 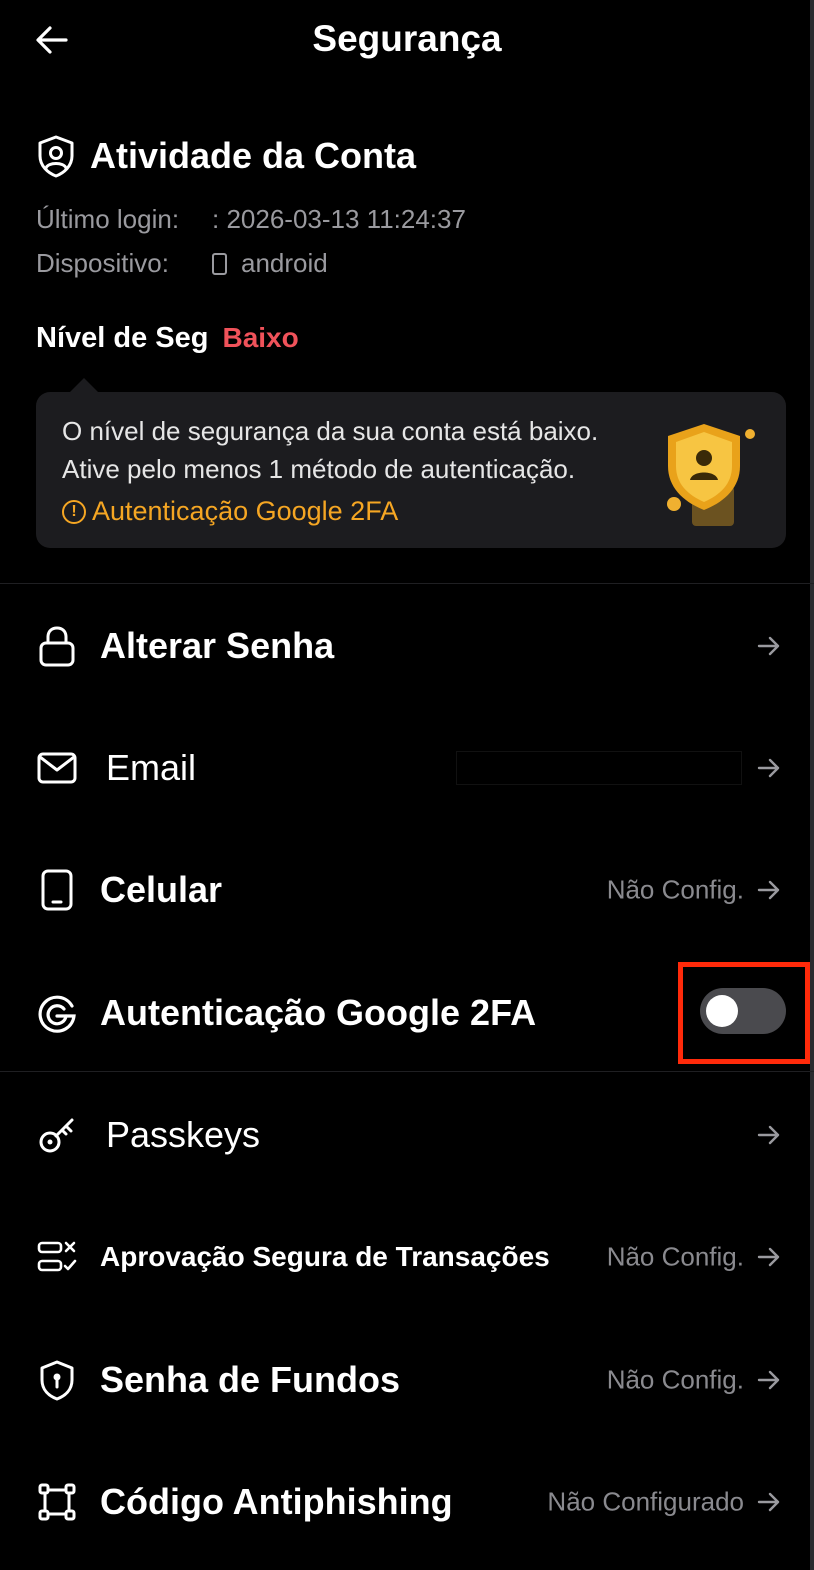 What do you see at coordinates (245, 511) in the screenshot?
I see `enable-google-2fa-link-label: Autenticação Google 2FA` at bounding box center [245, 511].